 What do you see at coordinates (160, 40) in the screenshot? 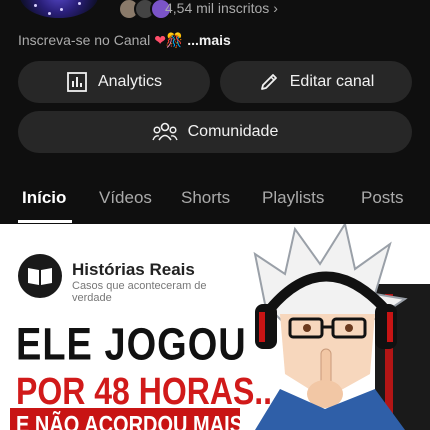
I see `heart-icon: ❤` at bounding box center [160, 40].